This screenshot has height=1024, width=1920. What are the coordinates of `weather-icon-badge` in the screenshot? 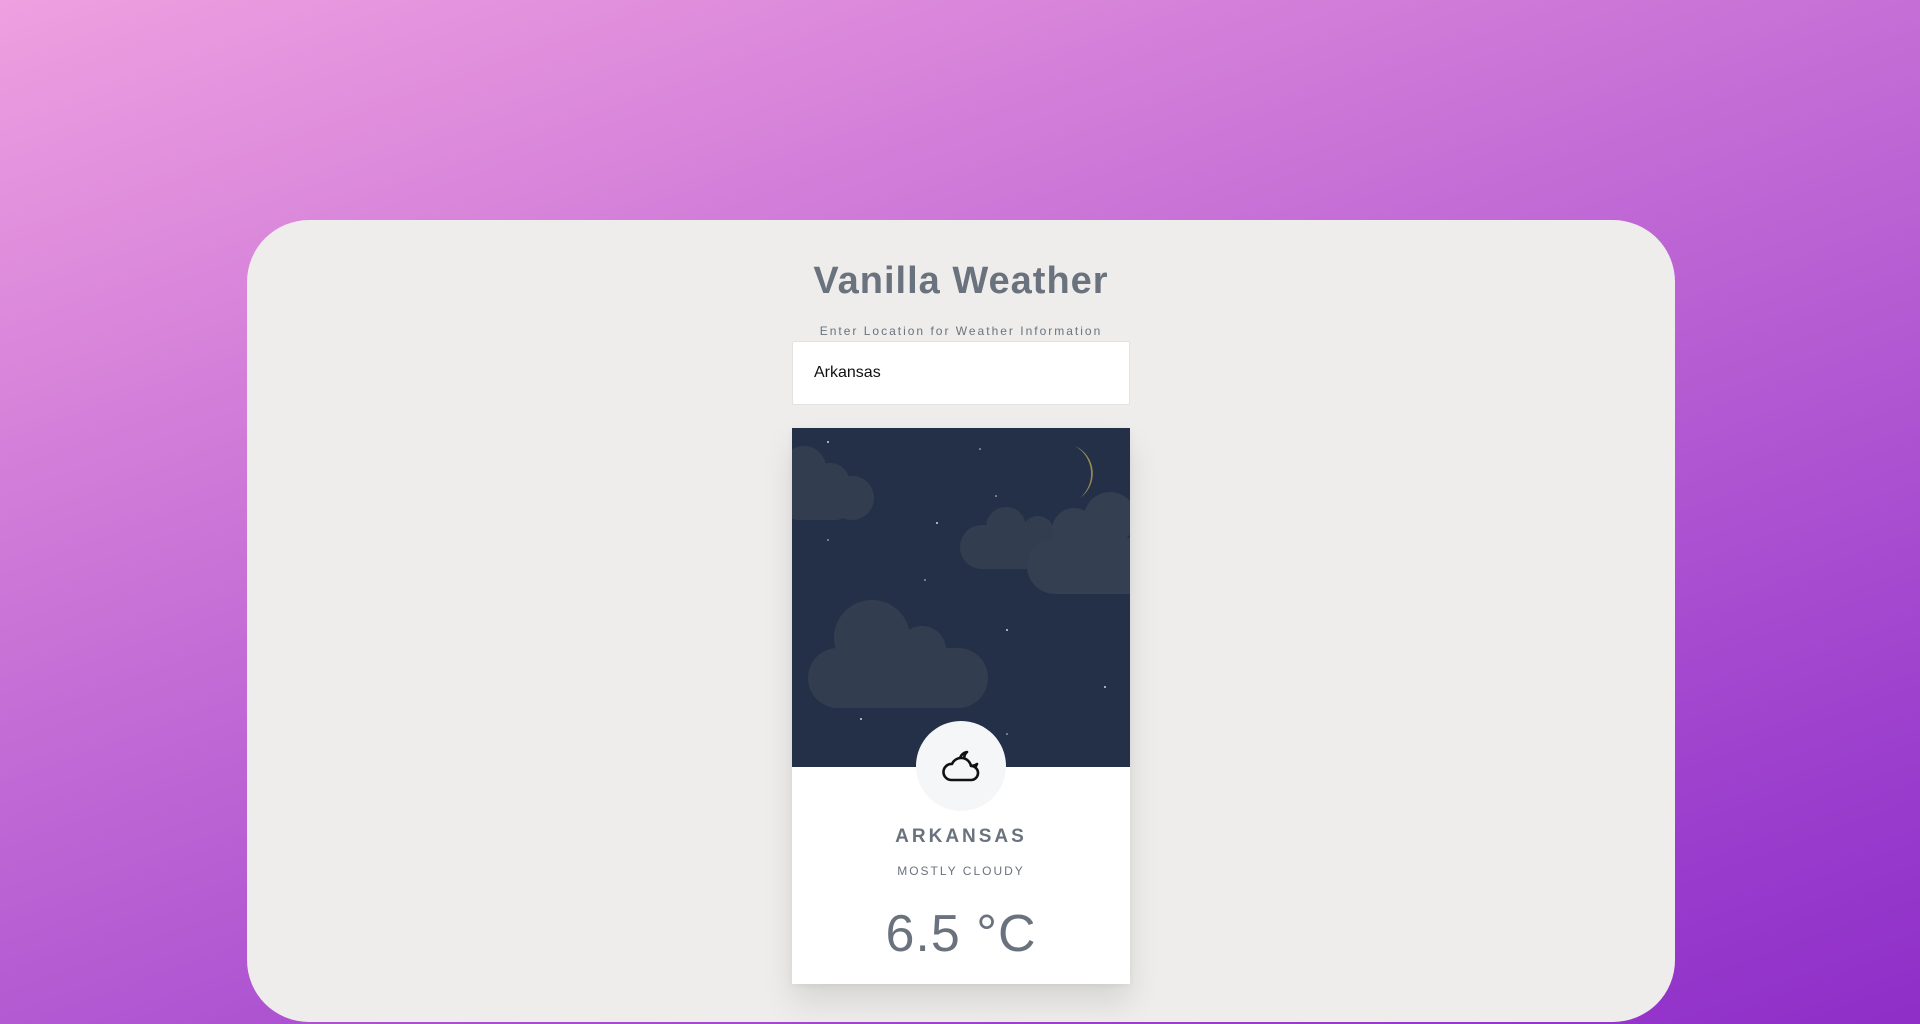 It's located at (961, 766).